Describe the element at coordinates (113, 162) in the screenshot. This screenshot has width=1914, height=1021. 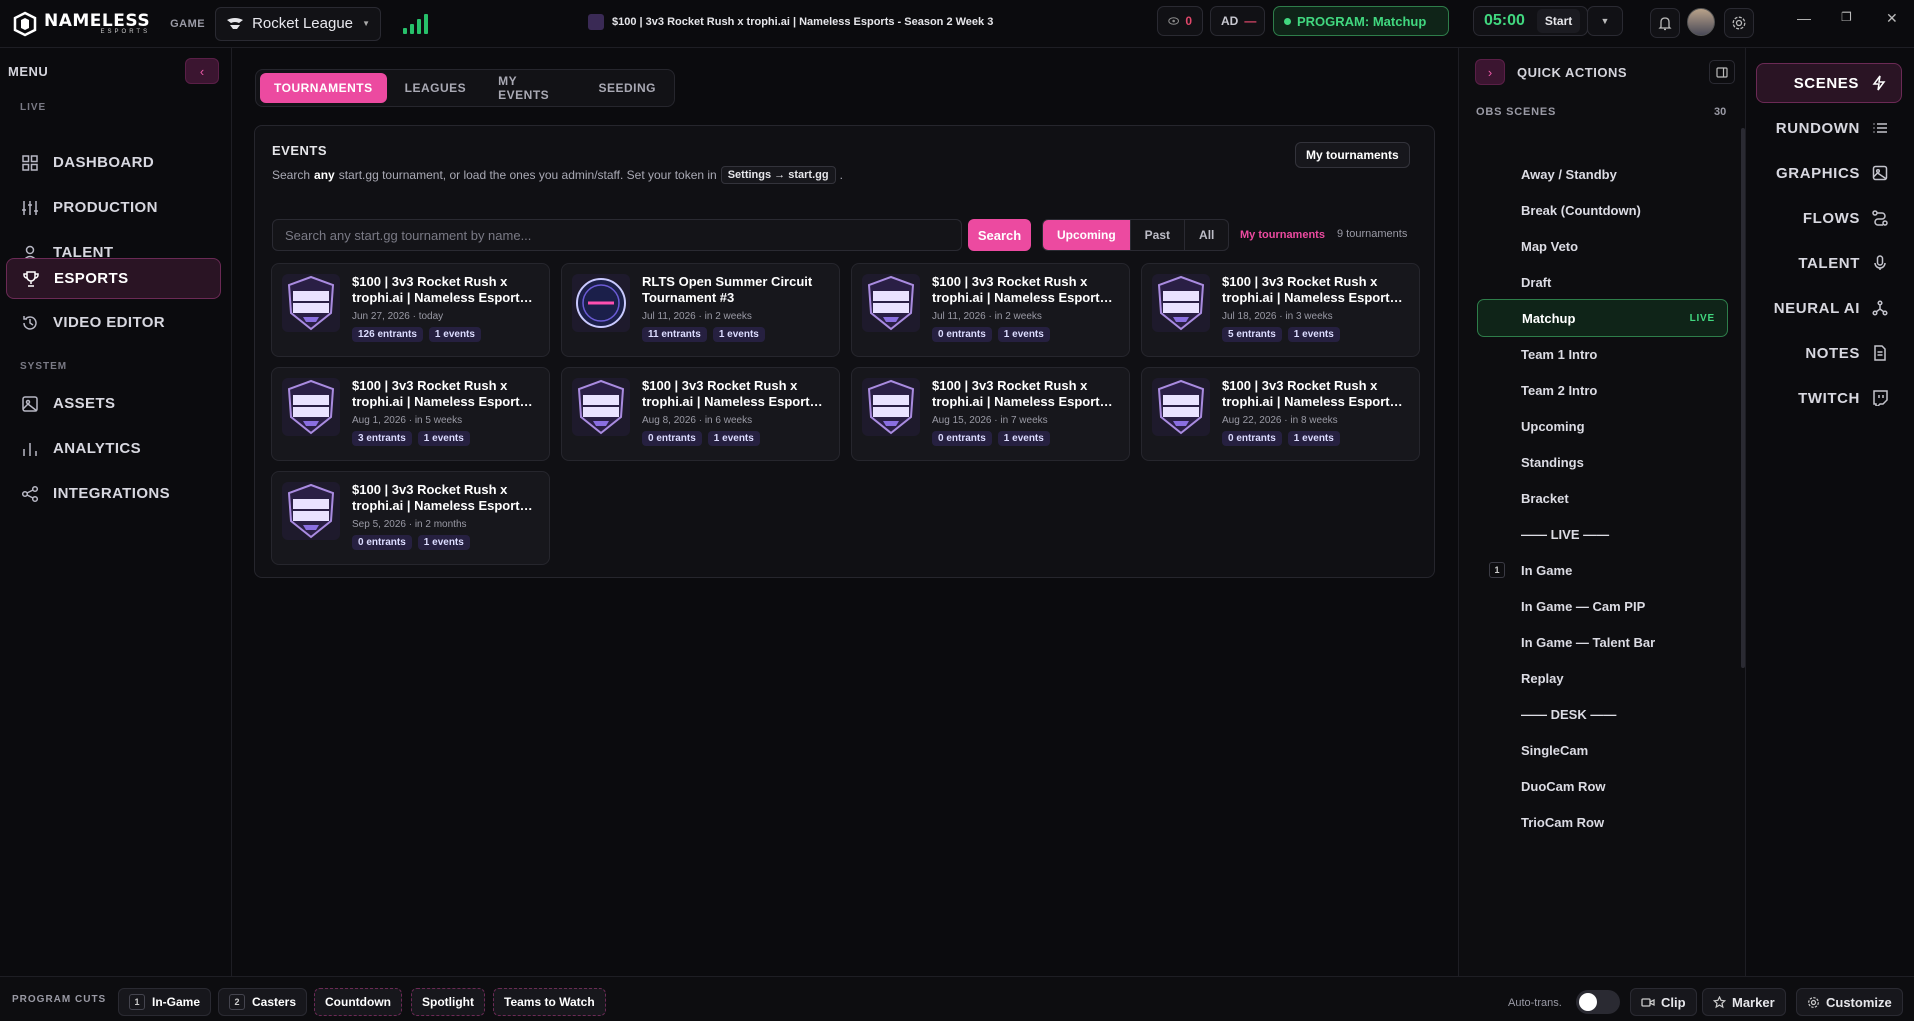
I see `sidebar-item-dashboard: DASHBOARD` at that location.